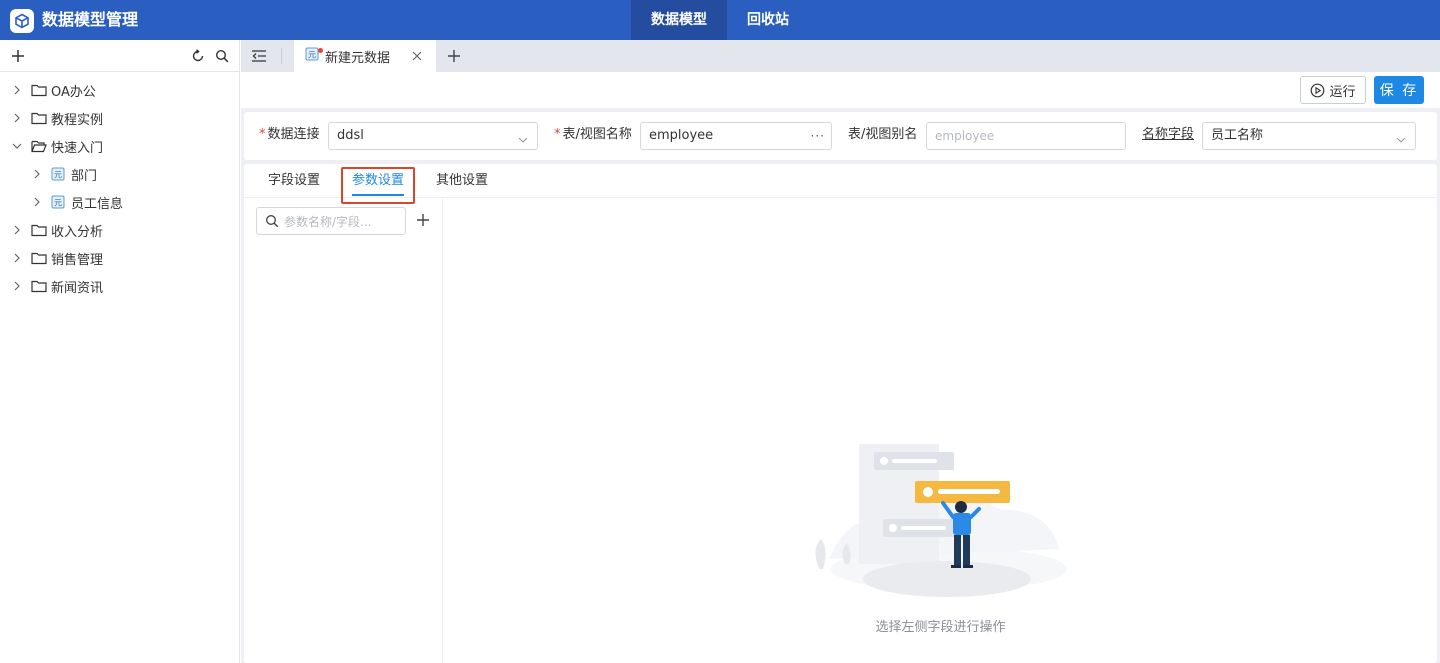 This screenshot has width=1440, height=663. What do you see at coordinates (77, 148) in the screenshot?
I see `tree-item-label: 快速入门` at bounding box center [77, 148].